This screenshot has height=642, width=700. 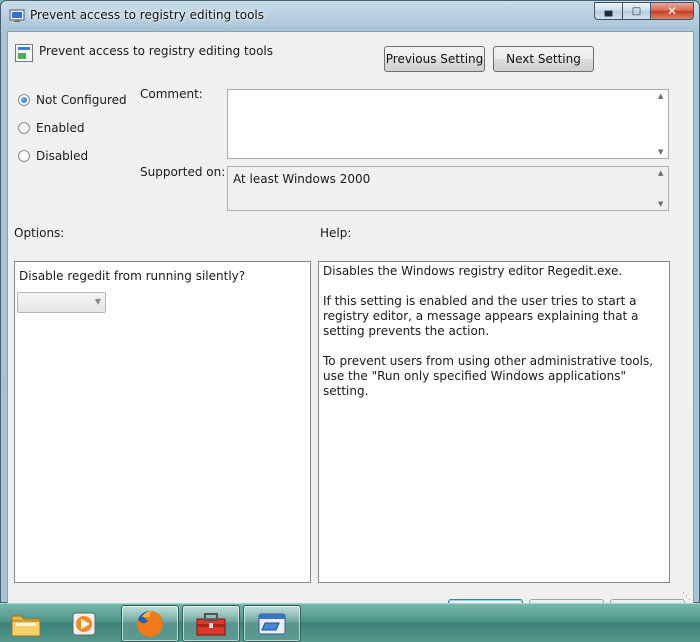 I want to click on radio-label: Not Configured, so click(x=81, y=100).